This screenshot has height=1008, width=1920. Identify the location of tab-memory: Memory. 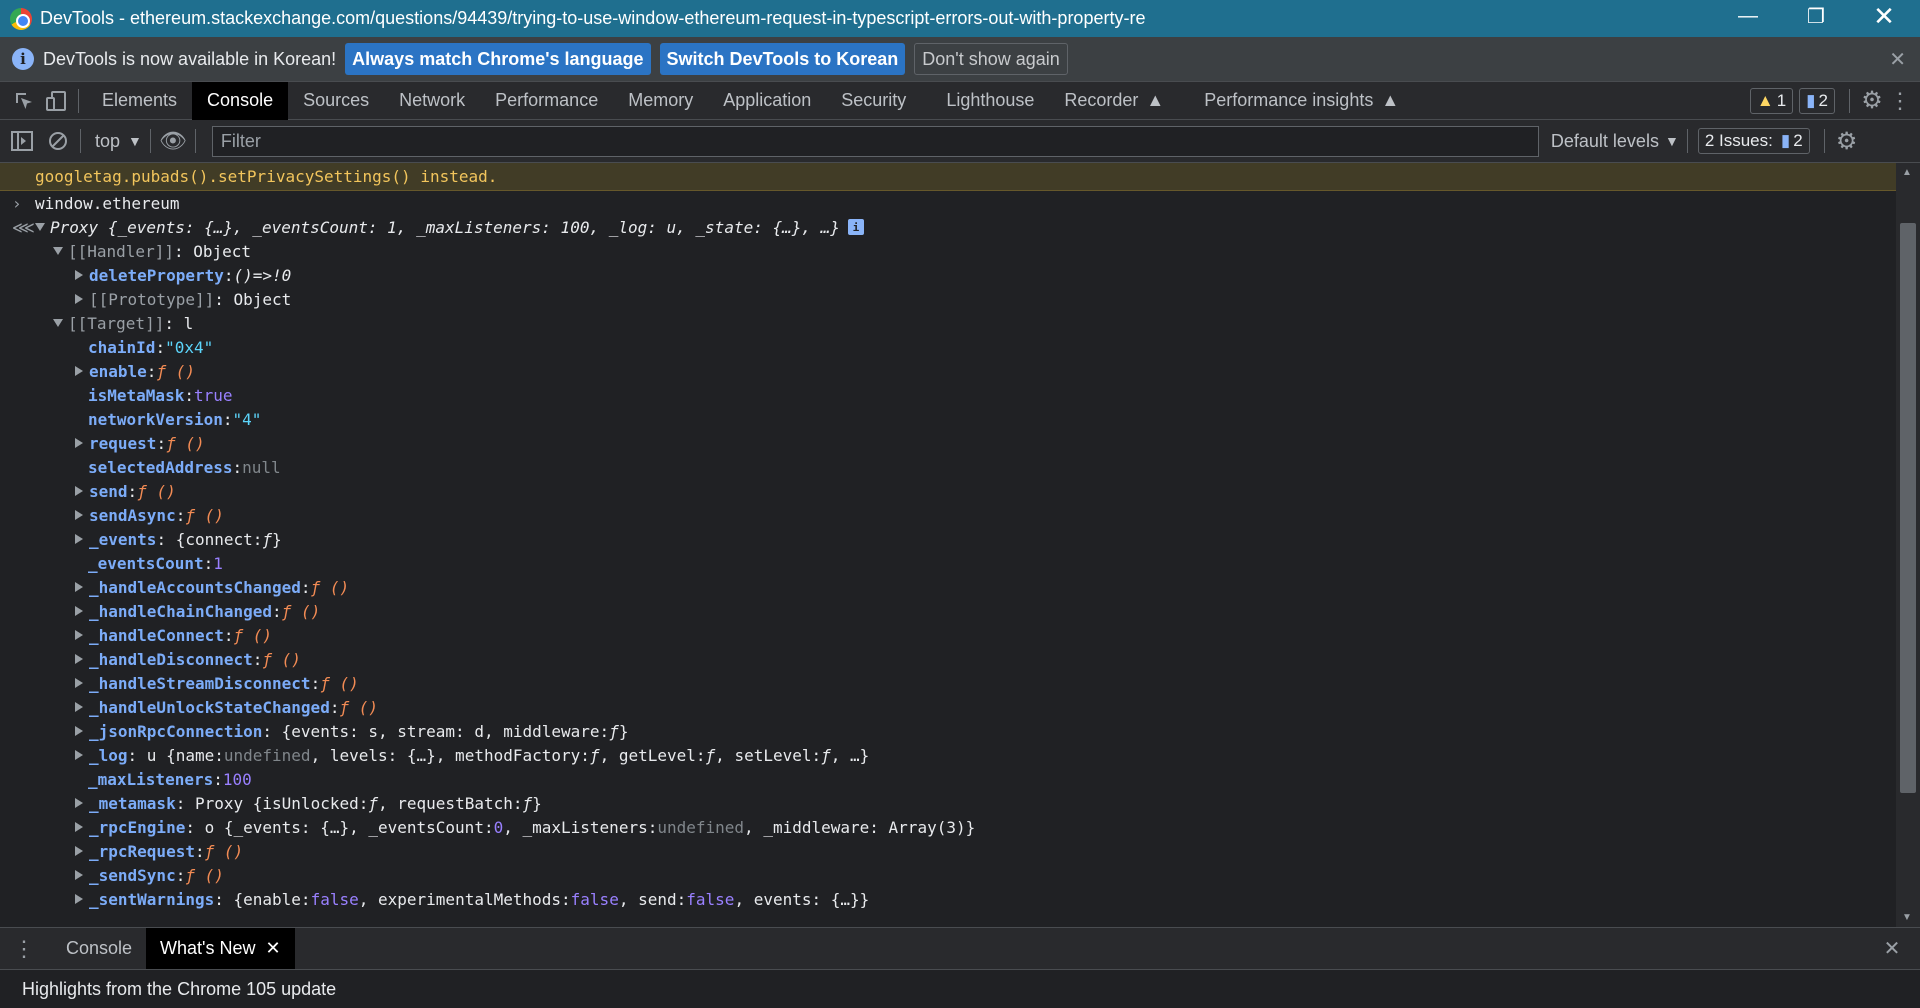
(660, 101).